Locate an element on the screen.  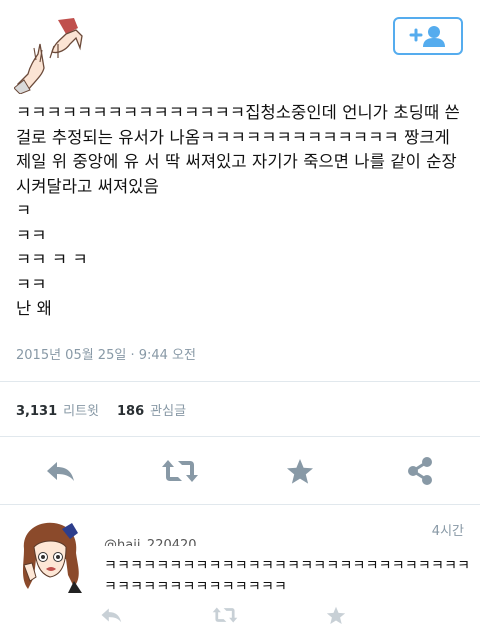
share-button is located at coordinates (420, 471).